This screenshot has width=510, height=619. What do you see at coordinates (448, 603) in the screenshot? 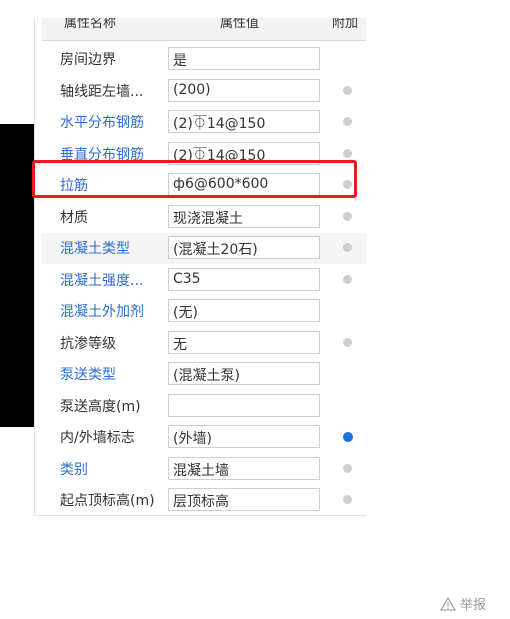
I see `warning-icon` at bounding box center [448, 603].